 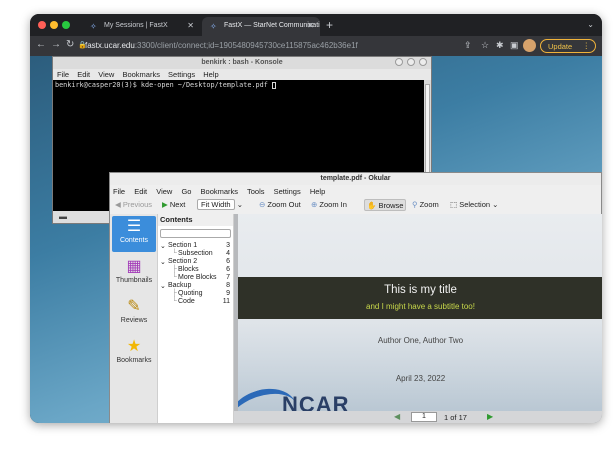 What do you see at coordinates (41, 44) in the screenshot?
I see `back-icon: ←` at bounding box center [41, 44].